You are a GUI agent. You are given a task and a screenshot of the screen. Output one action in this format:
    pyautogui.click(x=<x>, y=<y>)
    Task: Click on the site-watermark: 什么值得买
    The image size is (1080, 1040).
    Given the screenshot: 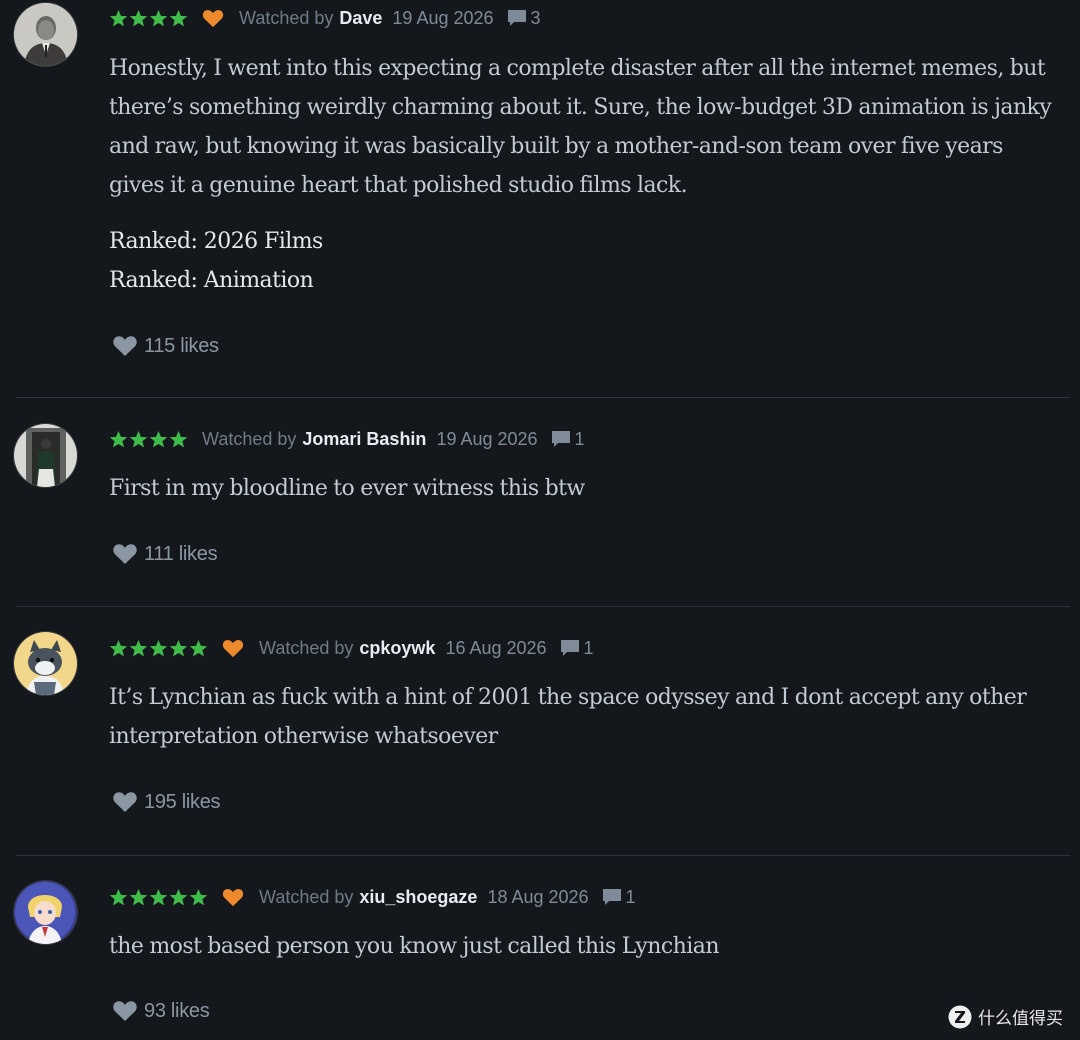 What is the action you would take?
    pyautogui.click(x=1005, y=1016)
    